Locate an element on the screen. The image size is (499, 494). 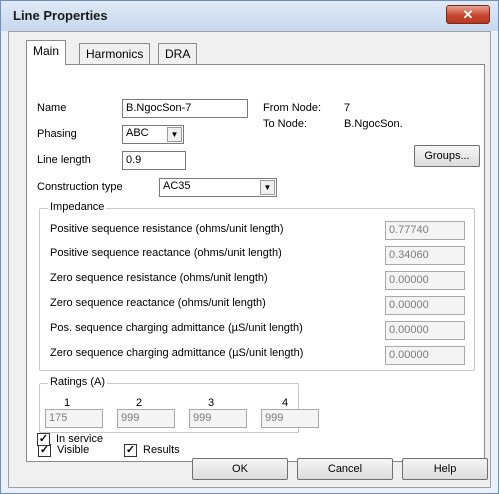
ok-button: OK is located at coordinates (240, 469).